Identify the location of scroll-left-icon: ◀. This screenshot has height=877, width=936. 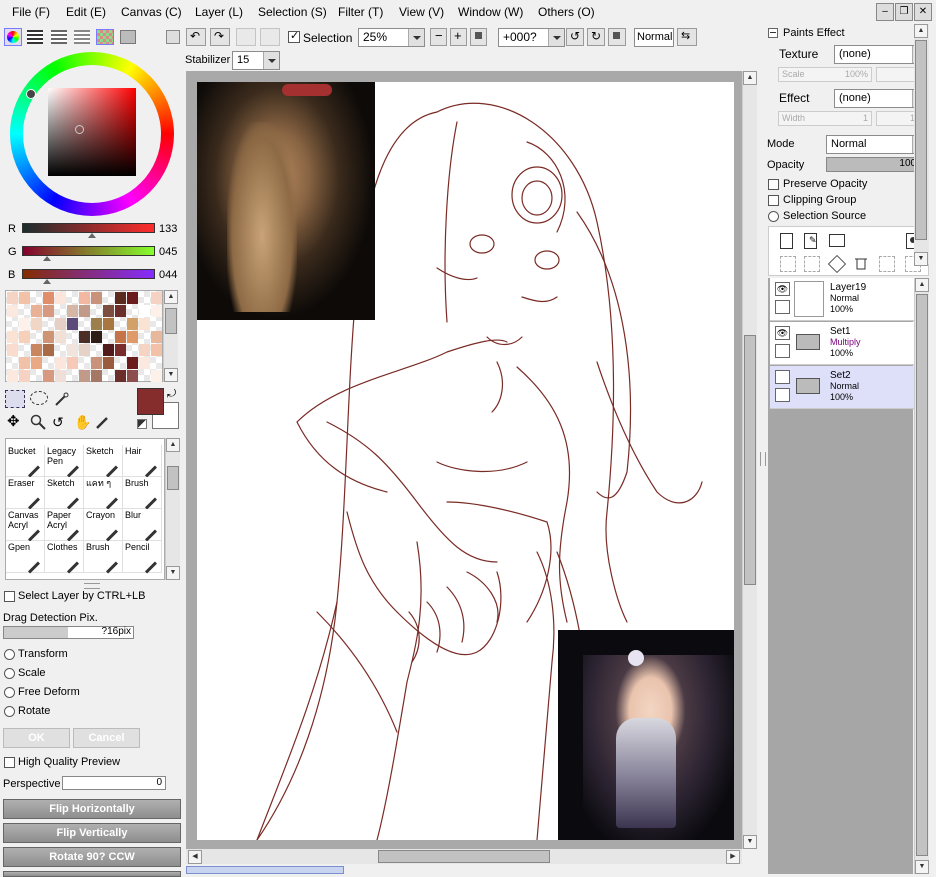
(195, 857).